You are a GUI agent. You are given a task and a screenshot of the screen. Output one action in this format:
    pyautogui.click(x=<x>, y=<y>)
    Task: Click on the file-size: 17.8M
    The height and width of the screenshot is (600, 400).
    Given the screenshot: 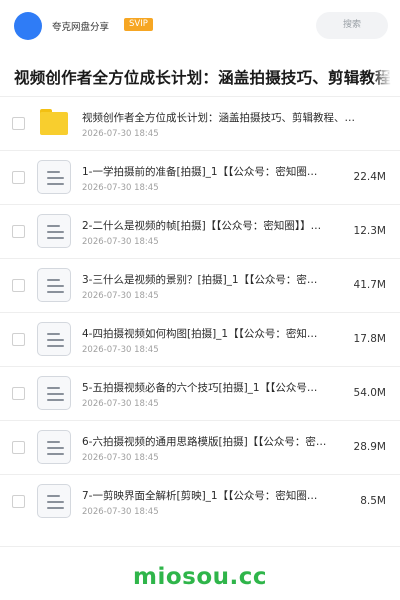 What is the action you would take?
    pyautogui.click(x=369, y=339)
    